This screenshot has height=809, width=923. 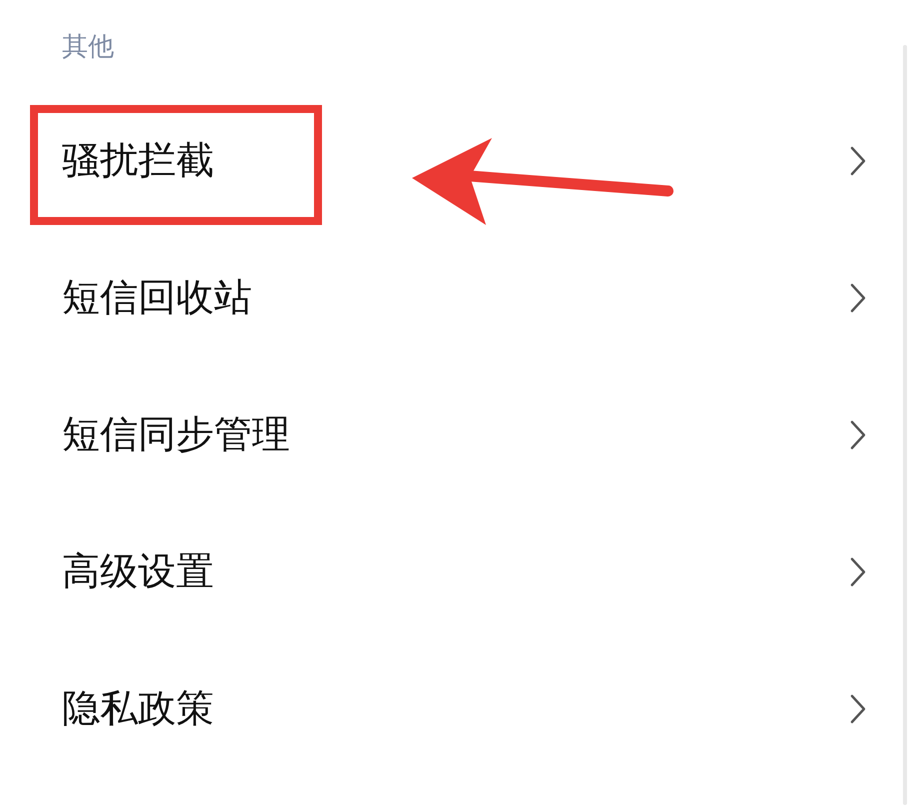 What do you see at coordinates (88, 47) in the screenshot?
I see `section-header: 其他` at bounding box center [88, 47].